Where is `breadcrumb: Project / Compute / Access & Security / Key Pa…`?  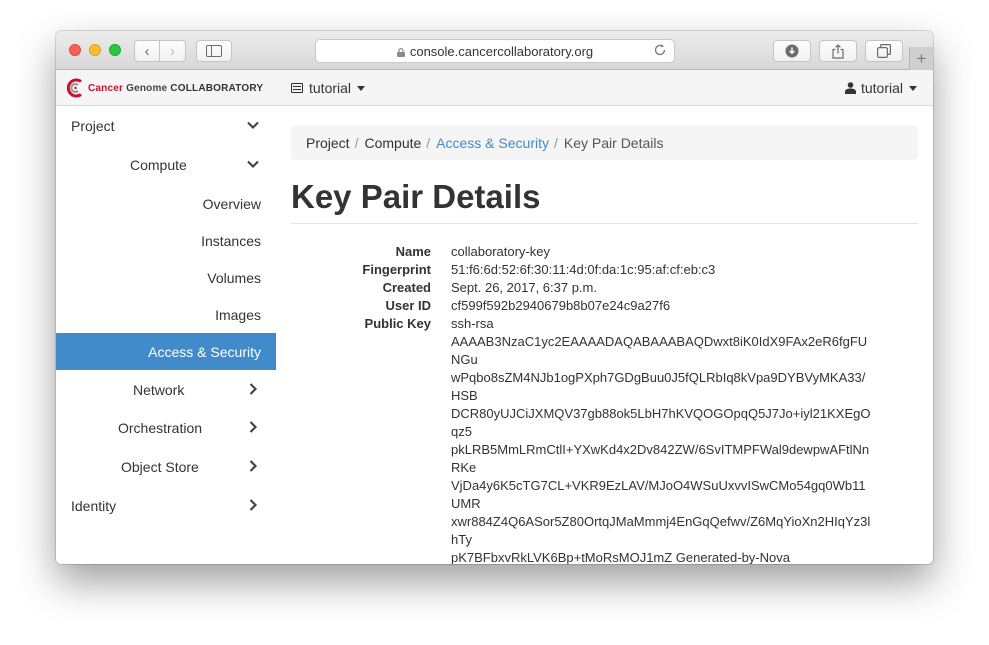
breadcrumb: Project / Compute / Access & Security / Key Pa… is located at coordinates (604, 142).